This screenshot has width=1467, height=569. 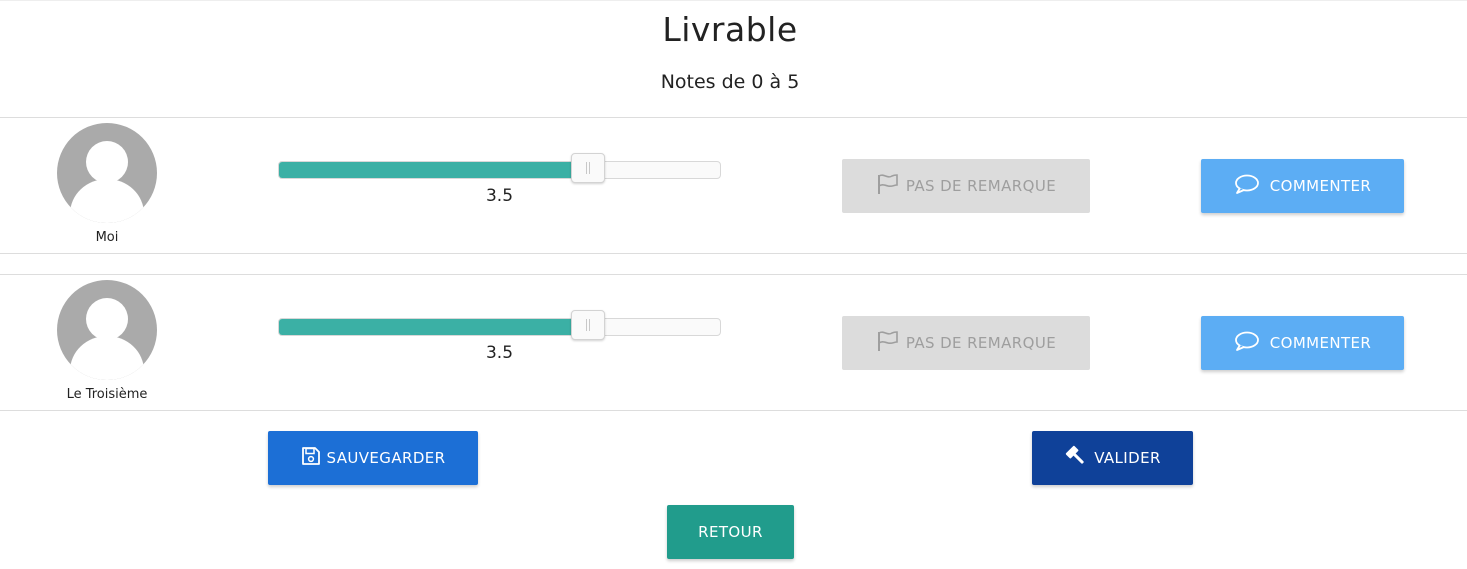 I want to click on member-name: Le Troisième, so click(x=107, y=394).